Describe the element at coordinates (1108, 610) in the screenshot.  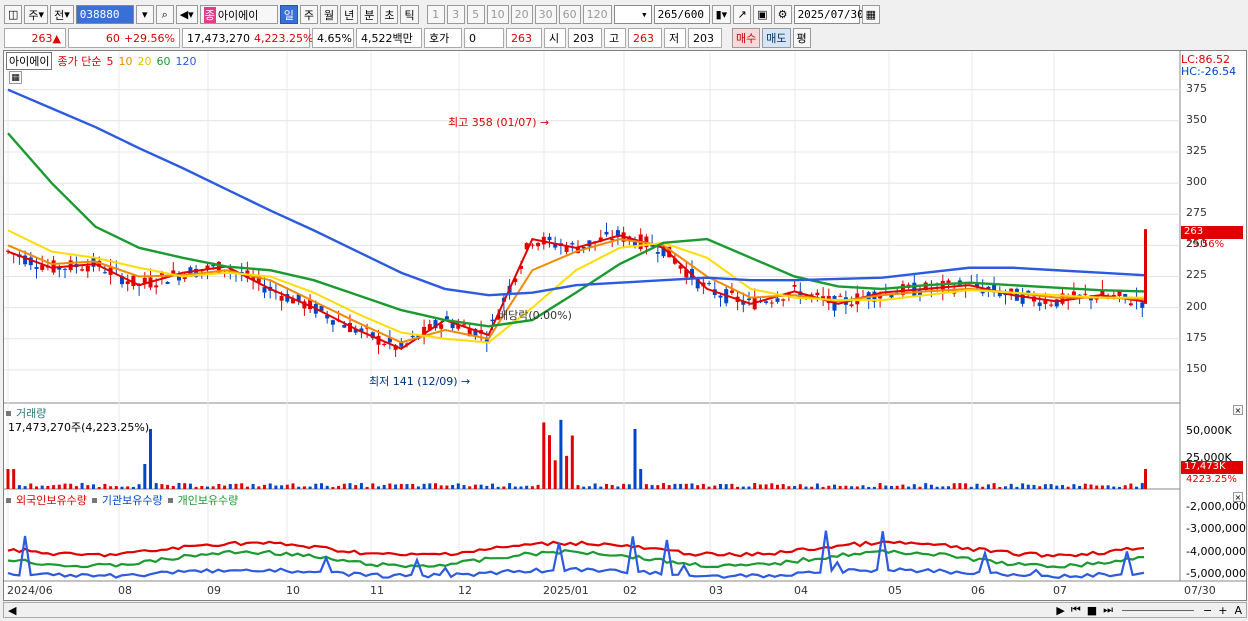
I see `last-page-icon: ⏭` at that location.